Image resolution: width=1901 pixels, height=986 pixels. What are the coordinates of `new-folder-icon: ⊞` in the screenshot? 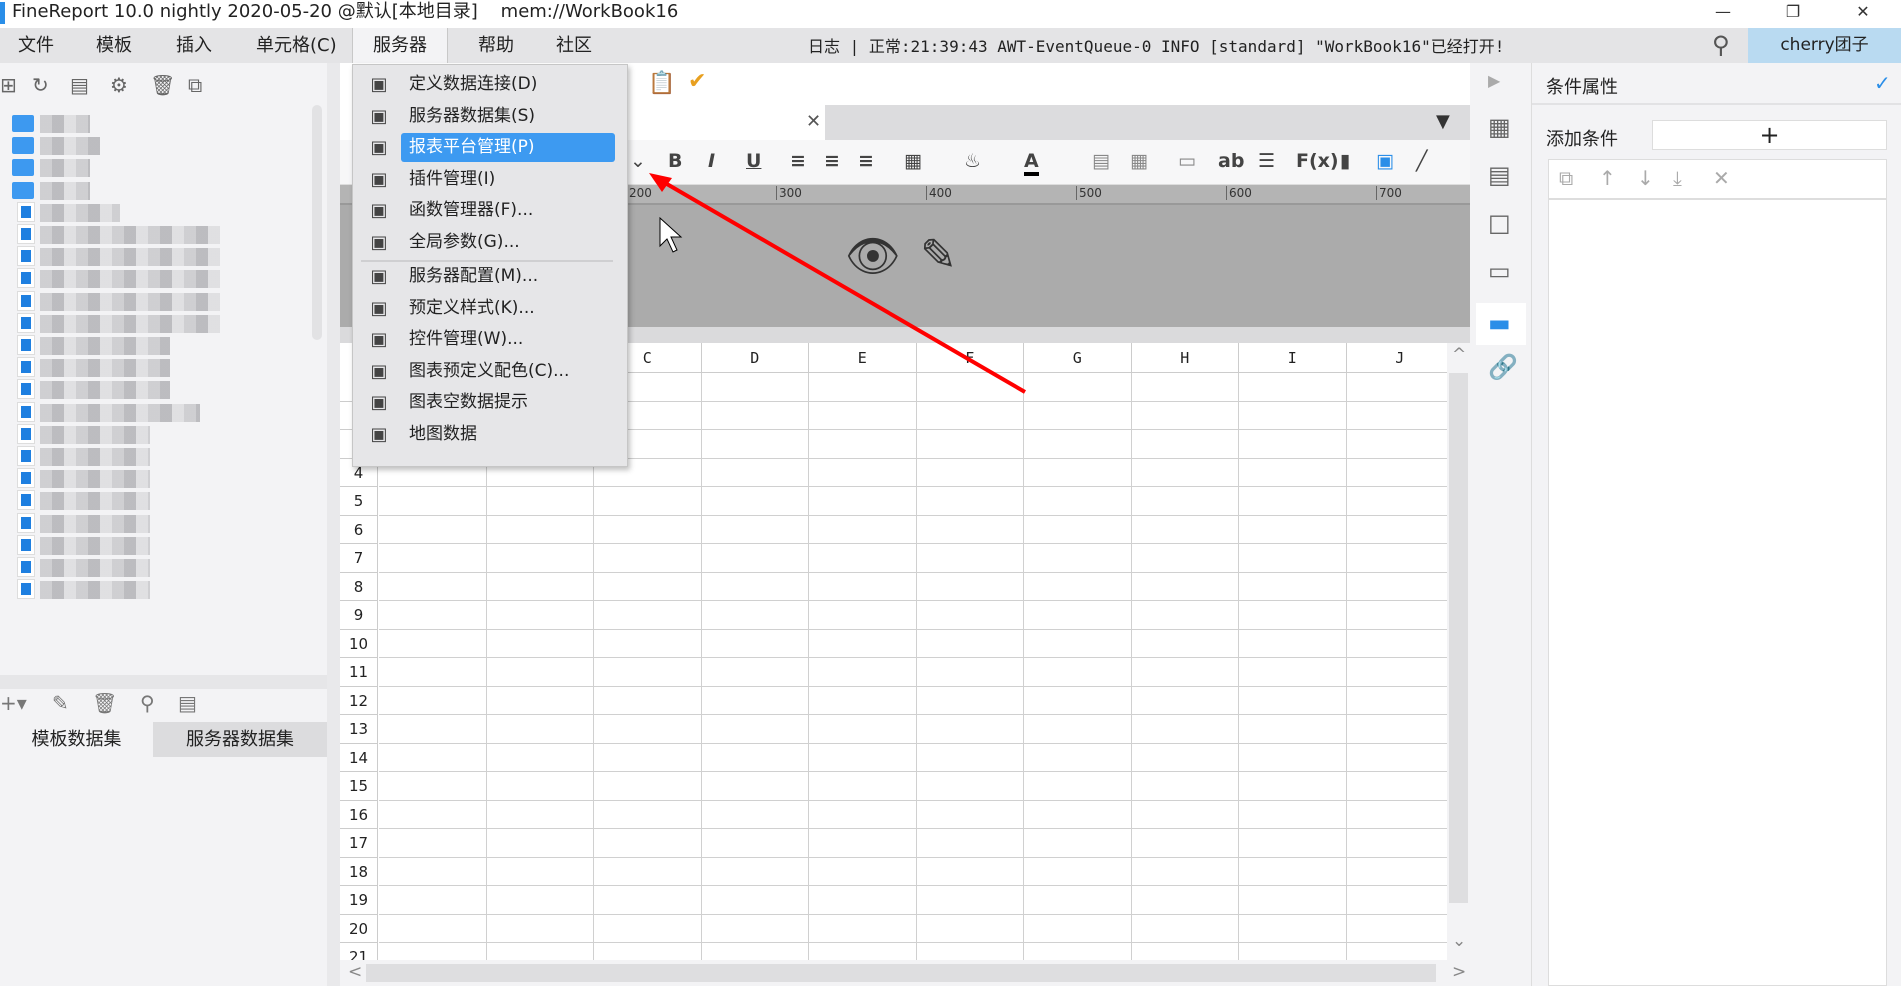 It's located at (8, 85).